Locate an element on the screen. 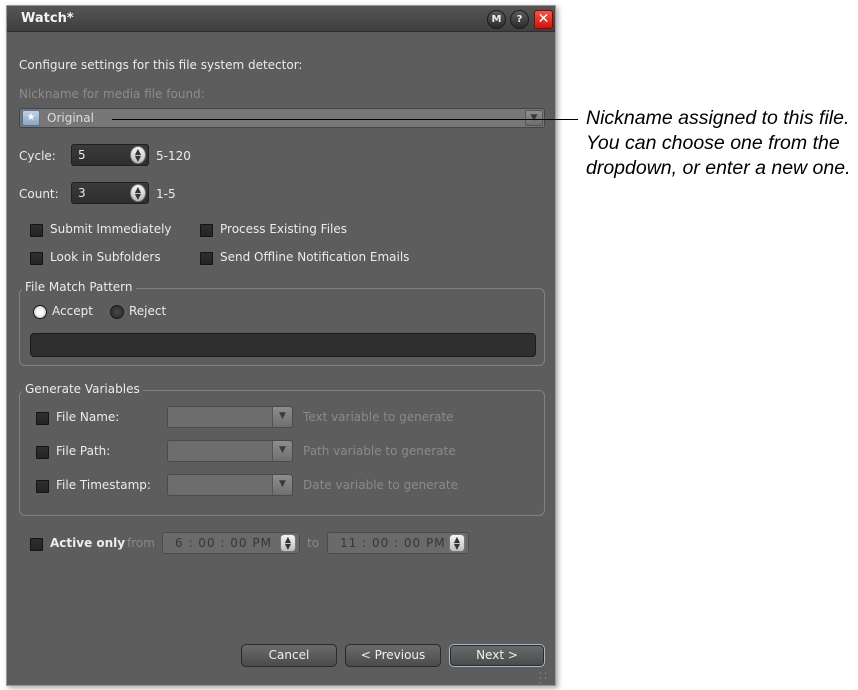  file-path-checkbox is located at coordinates (42, 452).